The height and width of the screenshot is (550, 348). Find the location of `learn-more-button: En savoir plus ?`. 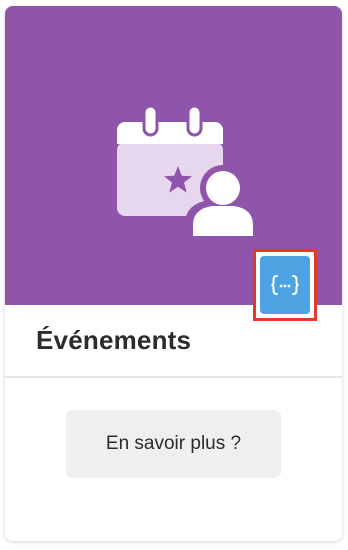

learn-more-button: En savoir plus ? is located at coordinates (173, 444).